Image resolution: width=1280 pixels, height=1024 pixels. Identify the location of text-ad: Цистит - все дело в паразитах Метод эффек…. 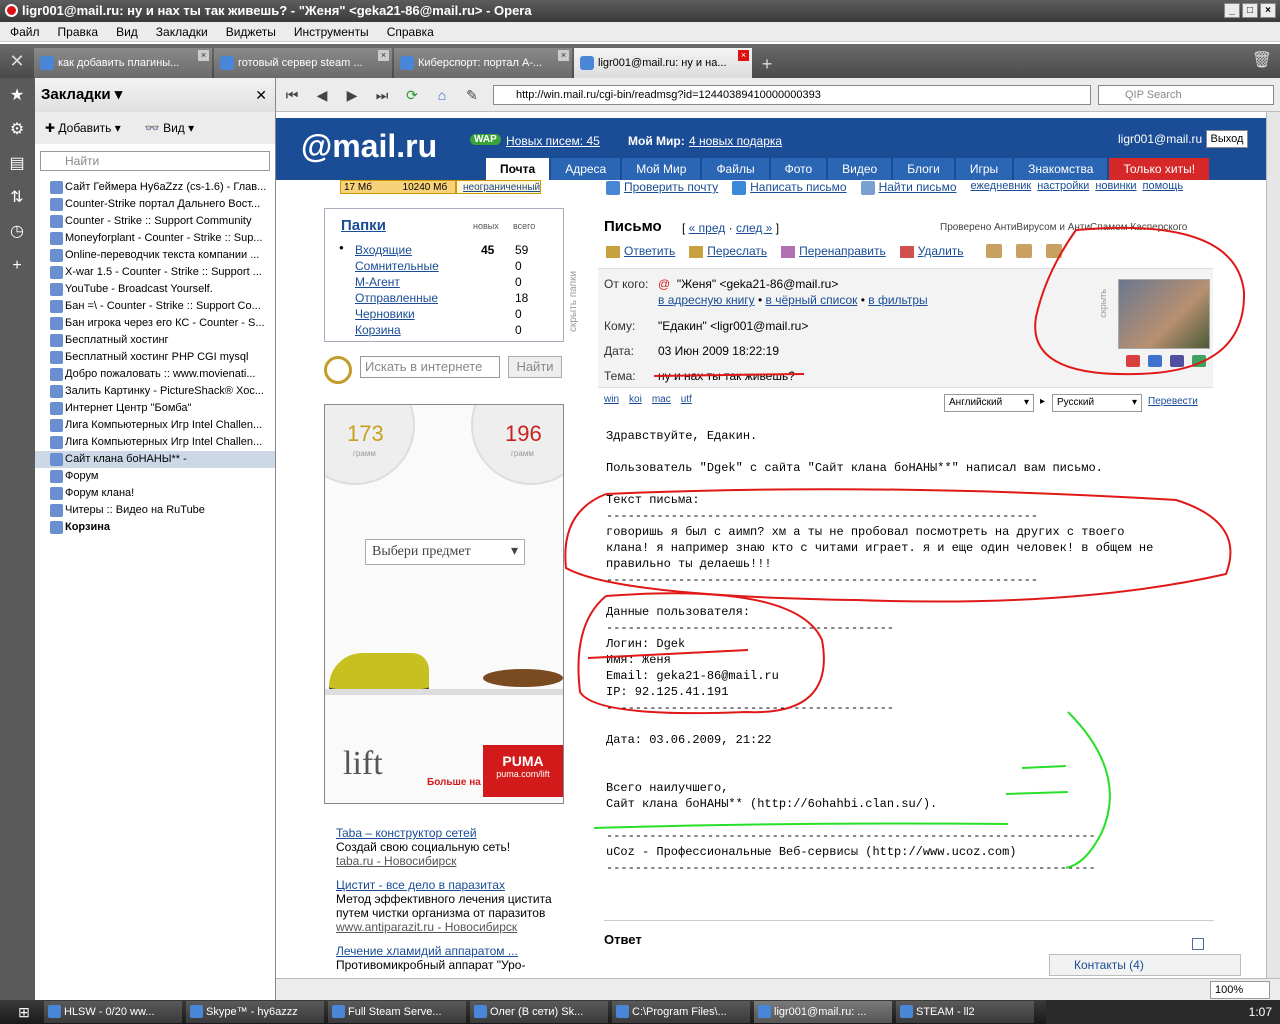
(451, 906).